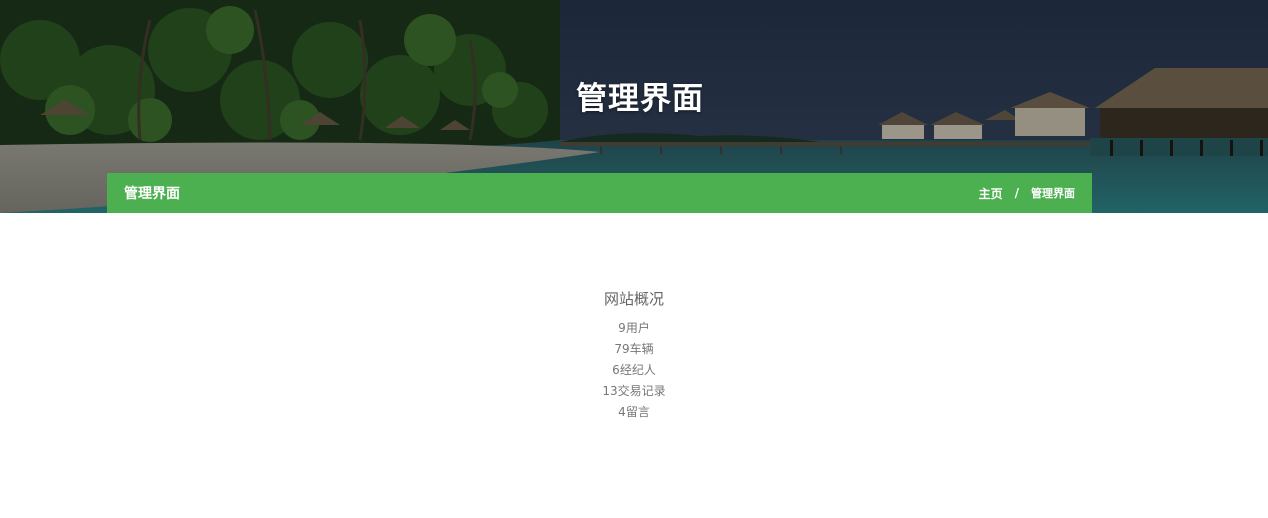  I want to click on stat-label: 留言, so click(637, 412).